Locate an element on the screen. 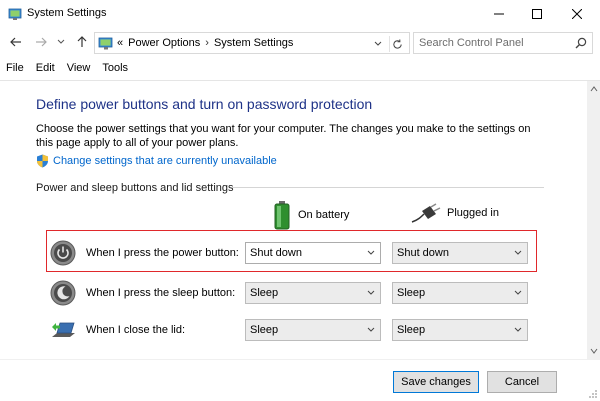 Image resolution: width=600 pixels, height=401 pixels. close-button is located at coordinates (577, 14).